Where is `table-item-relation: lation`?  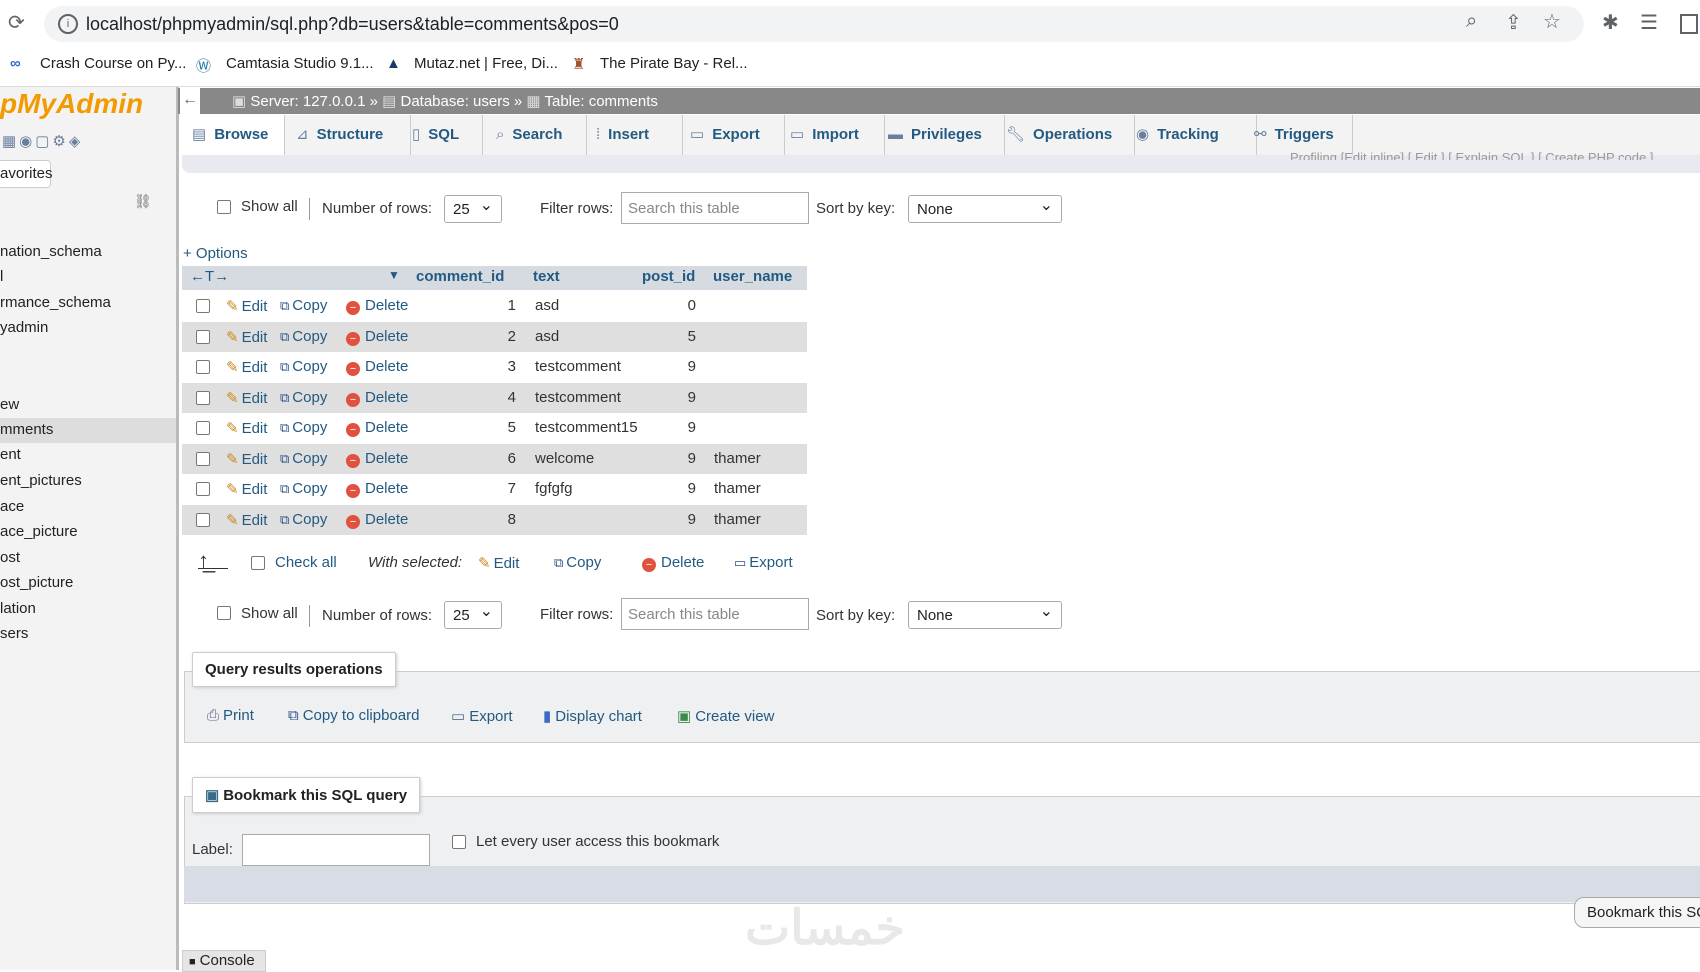
table-item-relation: lation is located at coordinates (18, 608).